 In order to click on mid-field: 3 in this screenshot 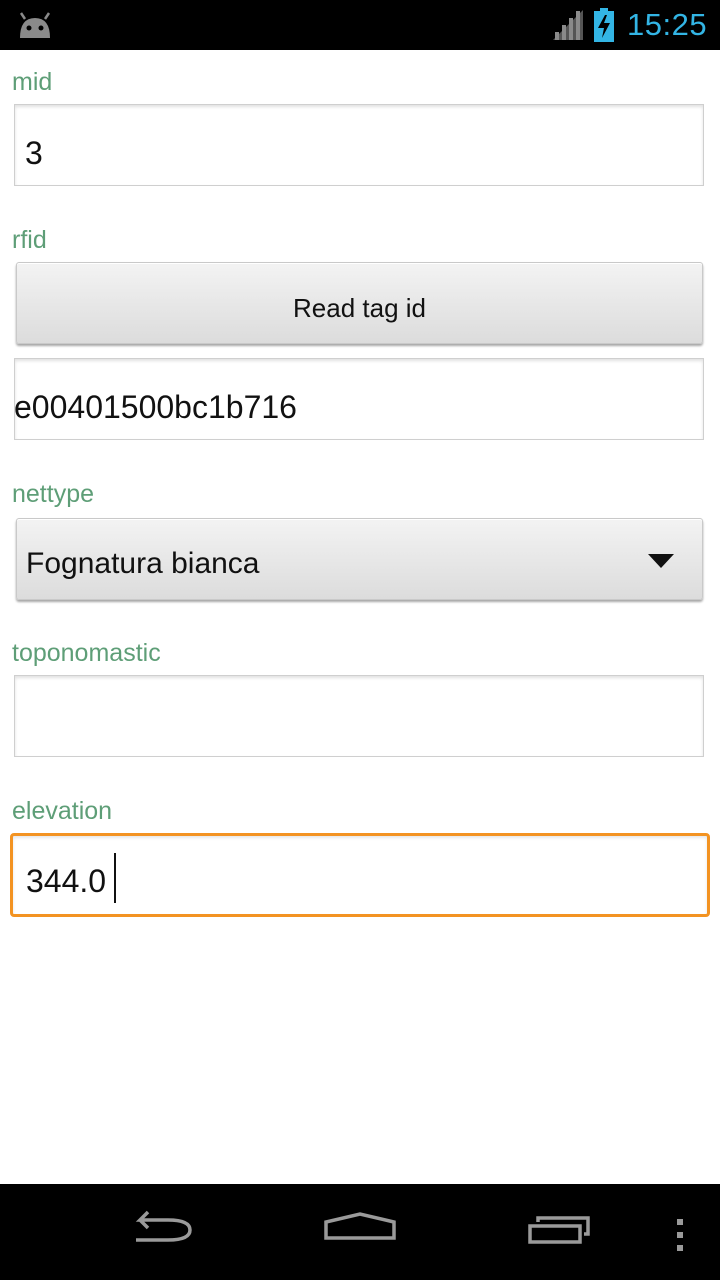, I will do `click(359, 145)`.